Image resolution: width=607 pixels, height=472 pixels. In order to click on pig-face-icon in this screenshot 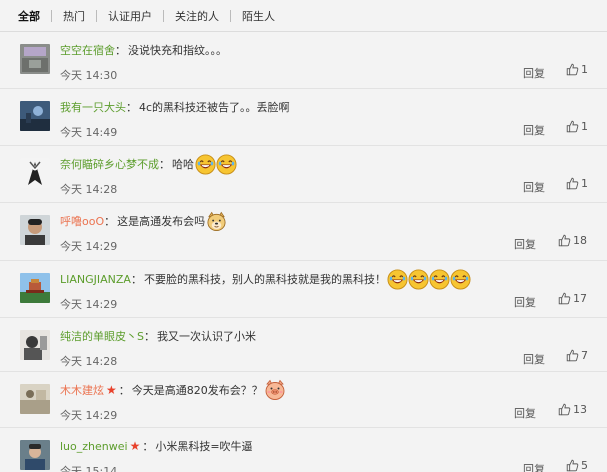, I will do `click(275, 389)`.